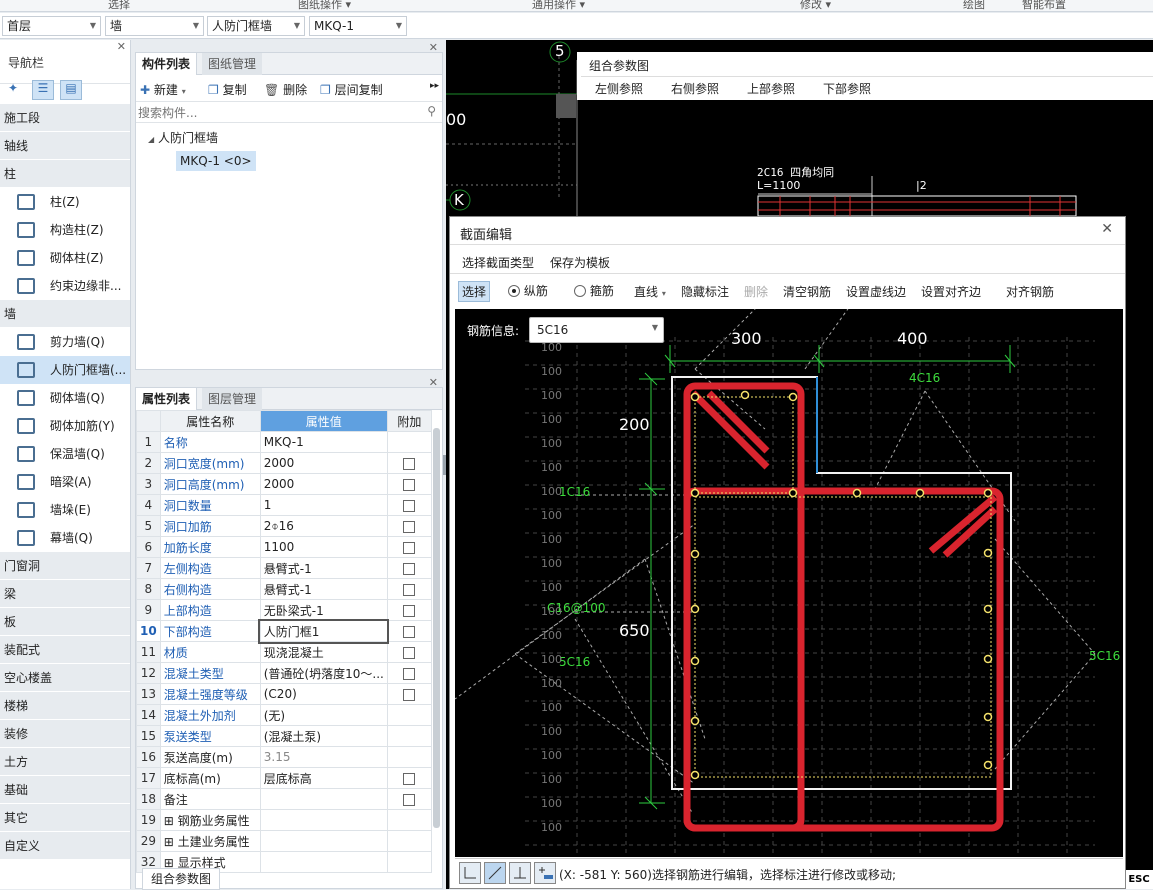 The height and width of the screenshot is (890, 1153). I want to click on property-row: 18 备注, so click(284, 799).